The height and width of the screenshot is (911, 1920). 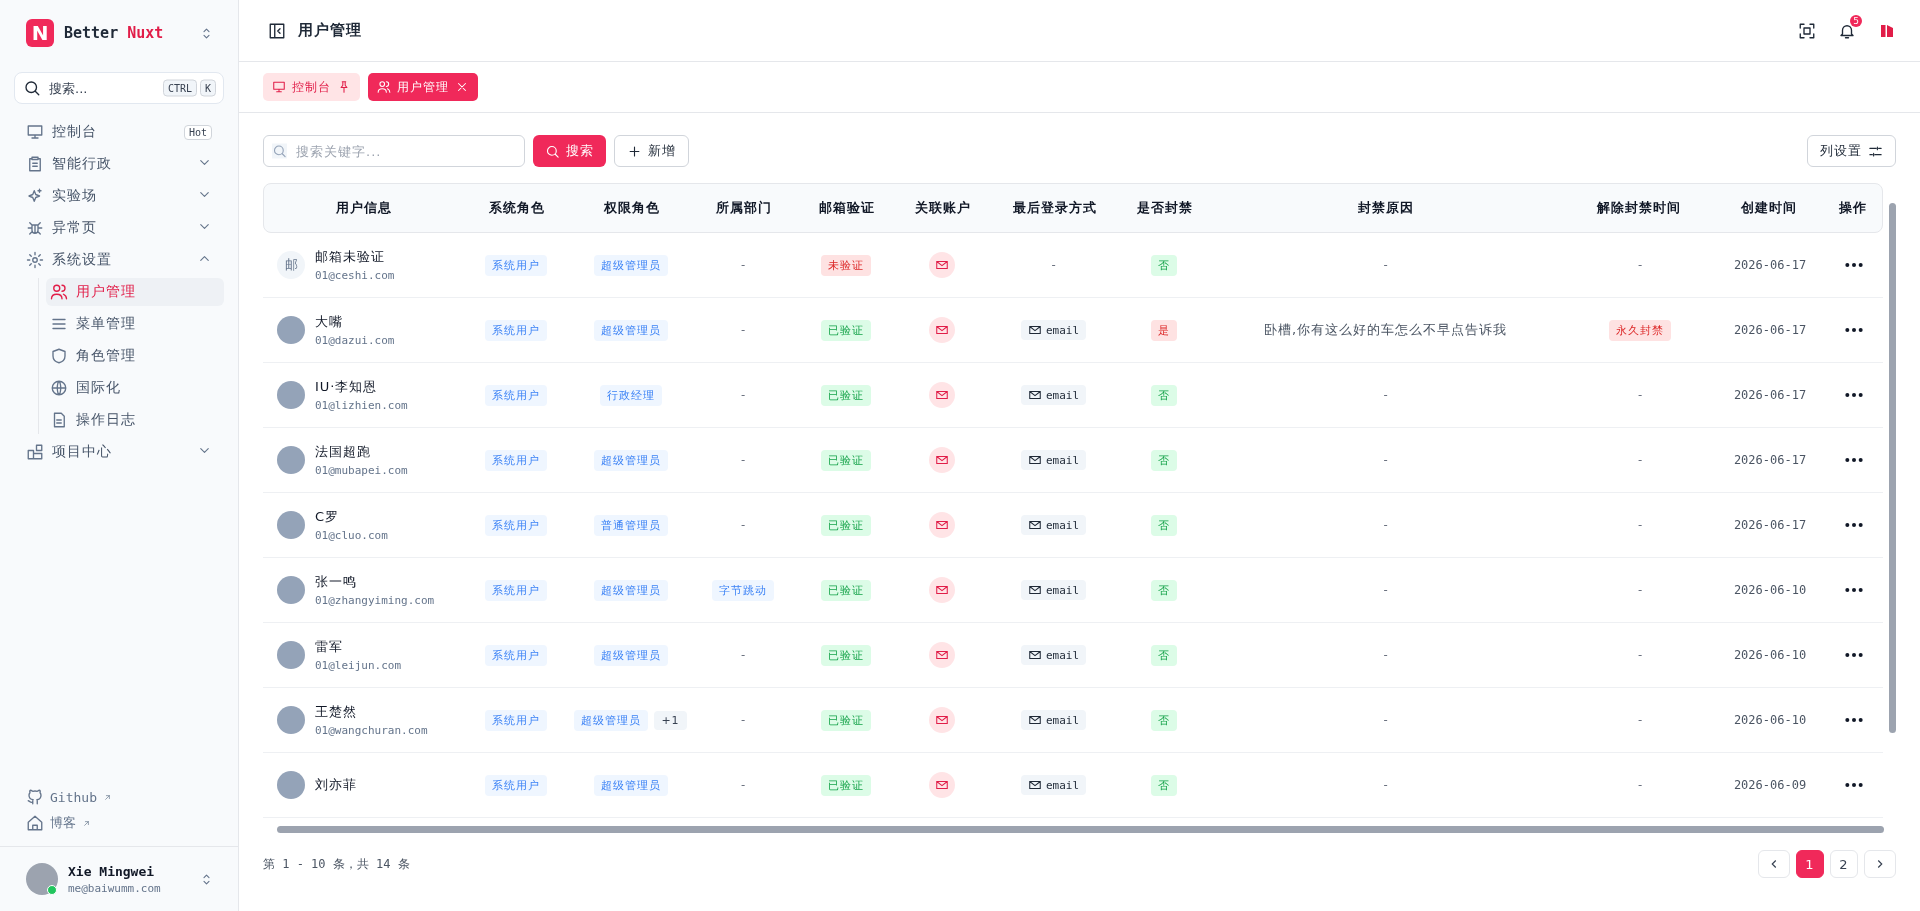 I want to click on column-header: 是否封禁, so click(x=1164, y=208).